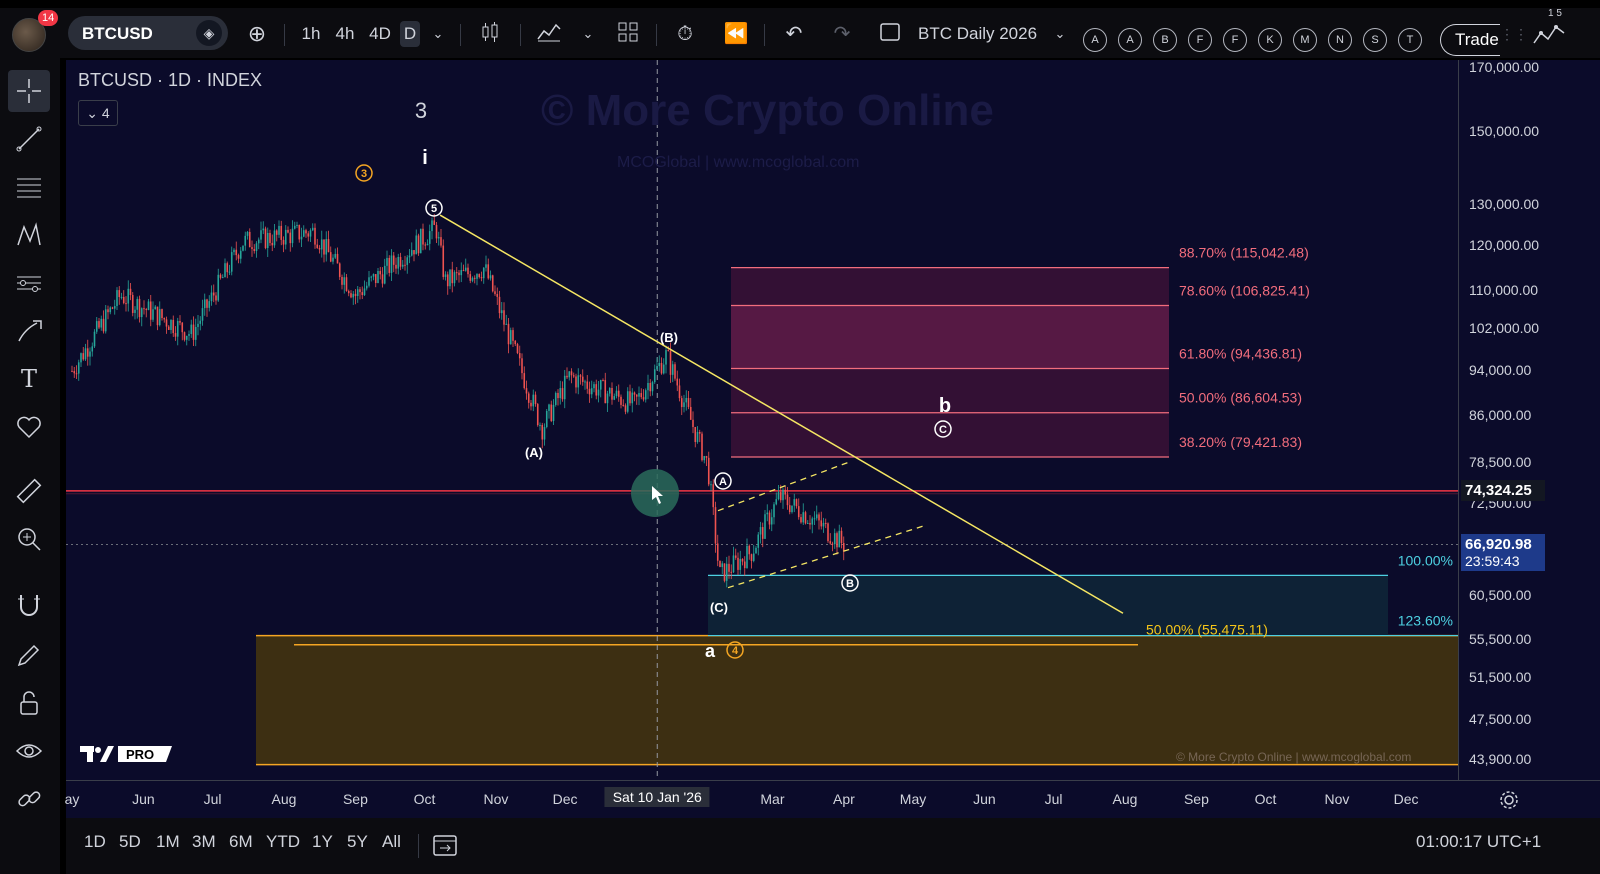 The height and width of the screenshot is (874, 1600). Describe the element at coordinates (1130, 40) in the screenshot. I see `alert-circle-a2: A` at that location.